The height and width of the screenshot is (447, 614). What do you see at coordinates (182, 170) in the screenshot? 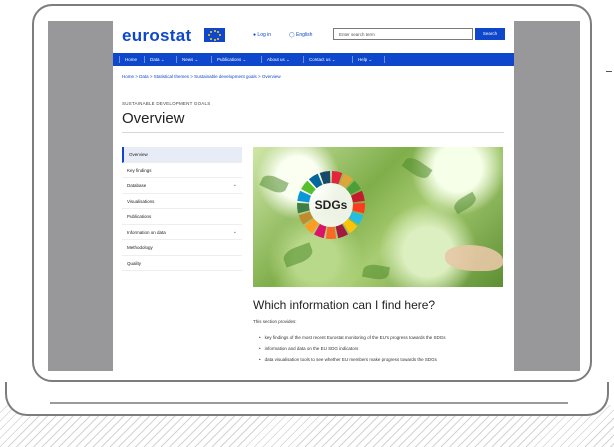
I see `sidebar-item-key-findings: Key findings` at bounding box center [182, 170].